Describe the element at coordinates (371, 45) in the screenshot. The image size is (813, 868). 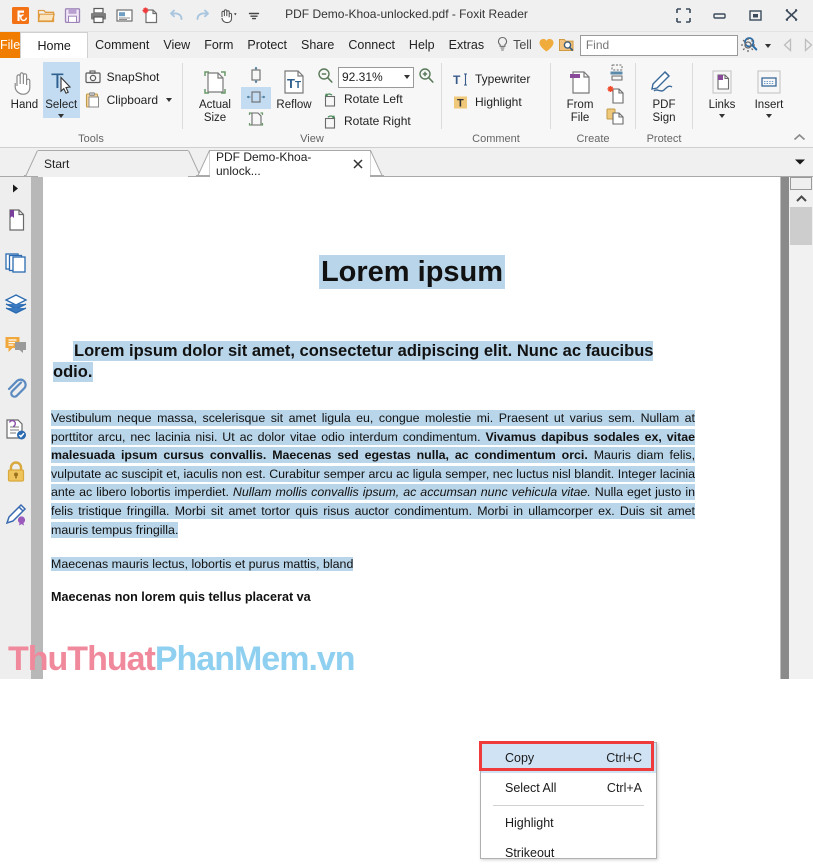
I see `menu-item-connect: Connect` at that location.